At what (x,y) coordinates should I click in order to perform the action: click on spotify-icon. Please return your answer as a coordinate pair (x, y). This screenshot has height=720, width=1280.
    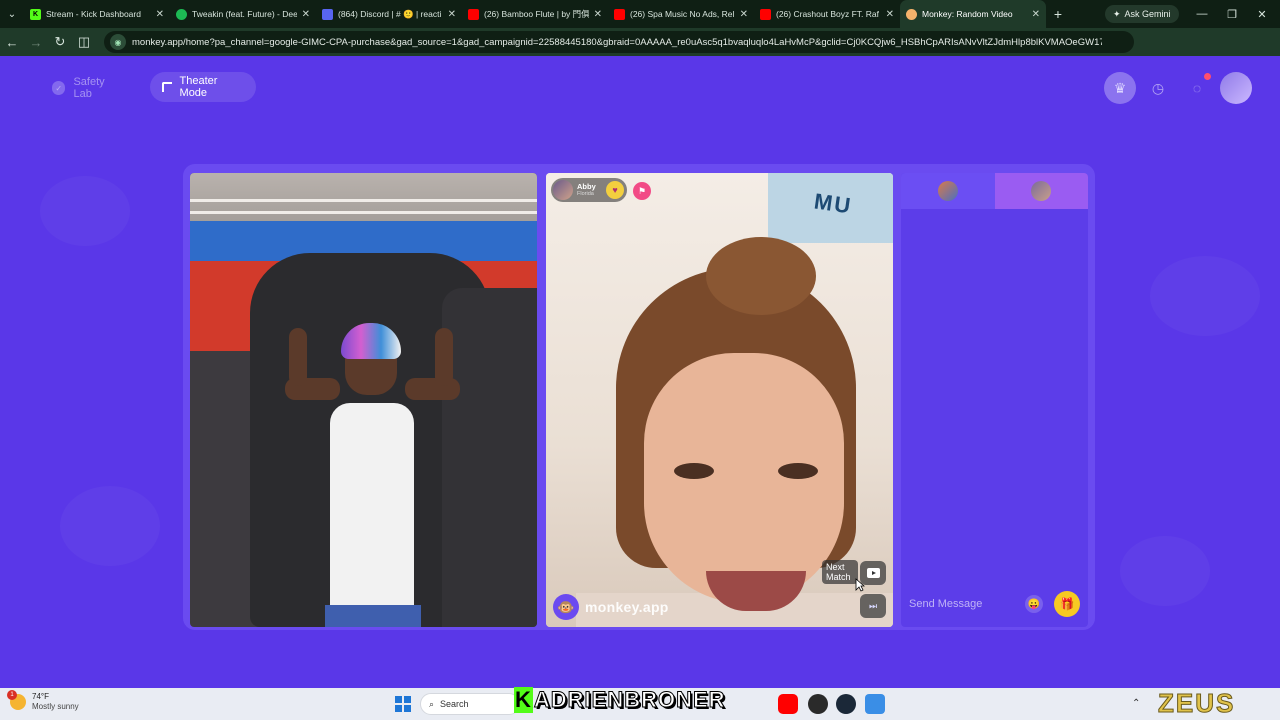
    Looking at the image, I should click on (181, 14).